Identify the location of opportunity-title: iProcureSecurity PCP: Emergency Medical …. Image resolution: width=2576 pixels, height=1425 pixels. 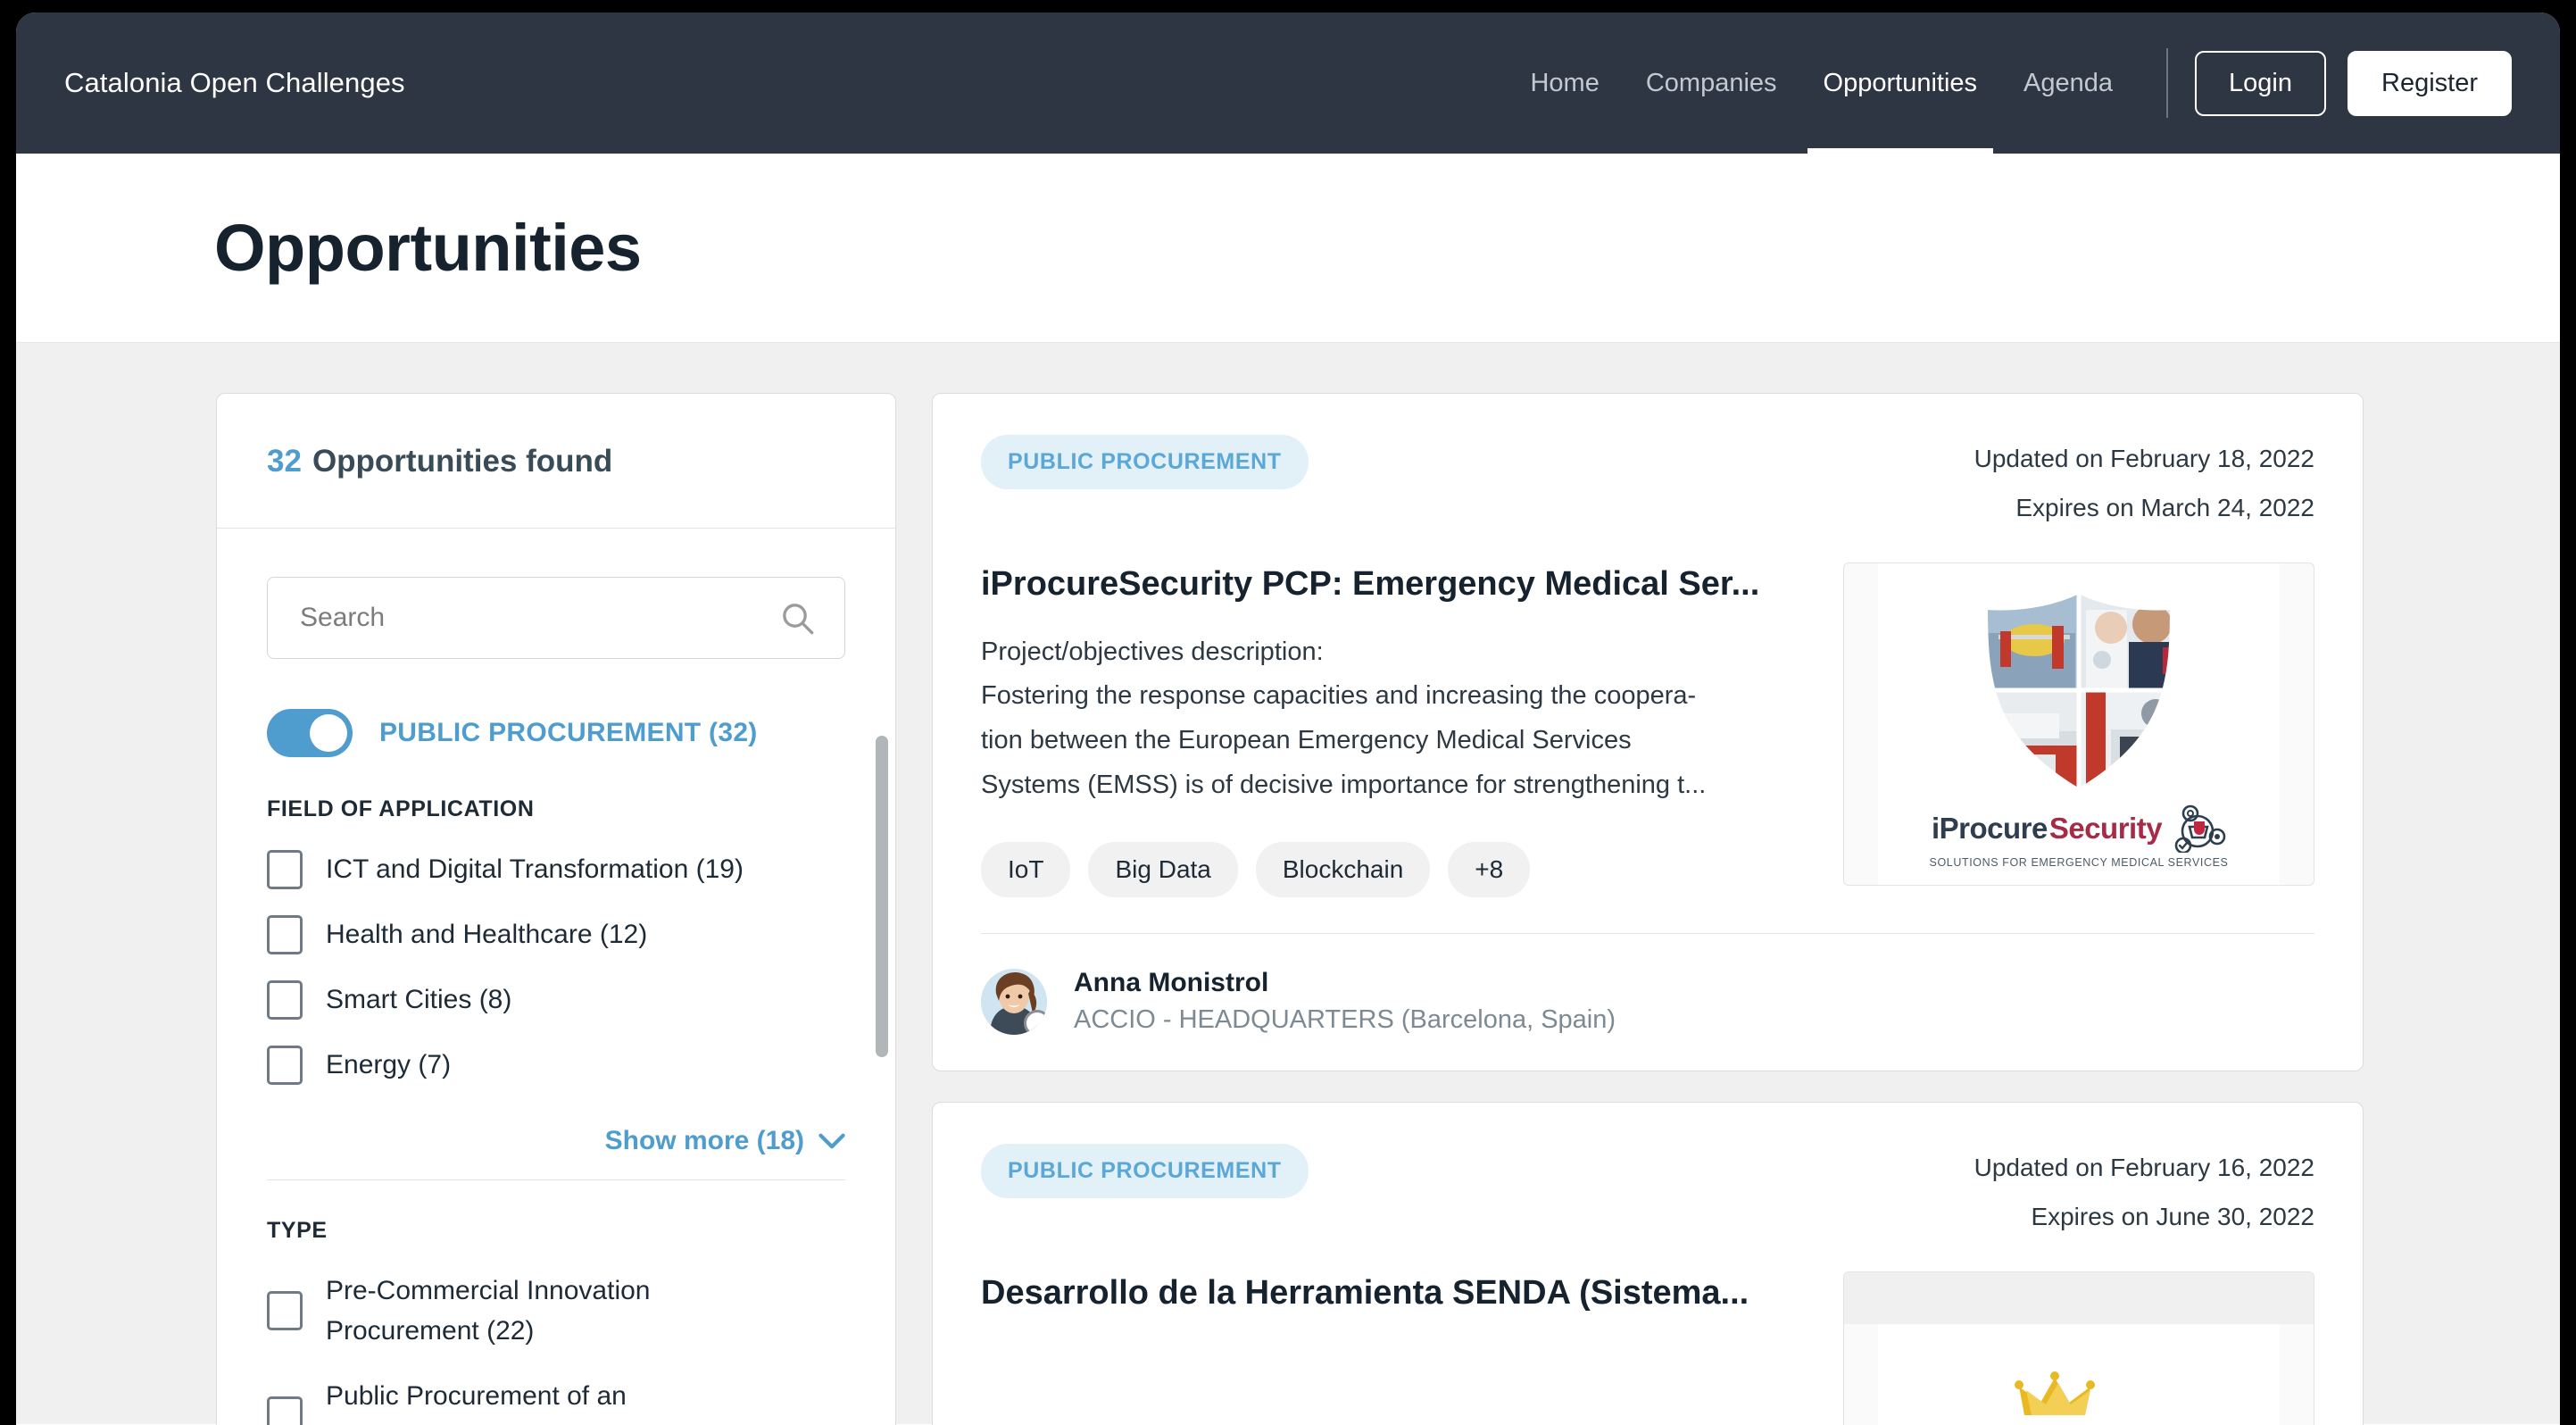
(1390, 584).